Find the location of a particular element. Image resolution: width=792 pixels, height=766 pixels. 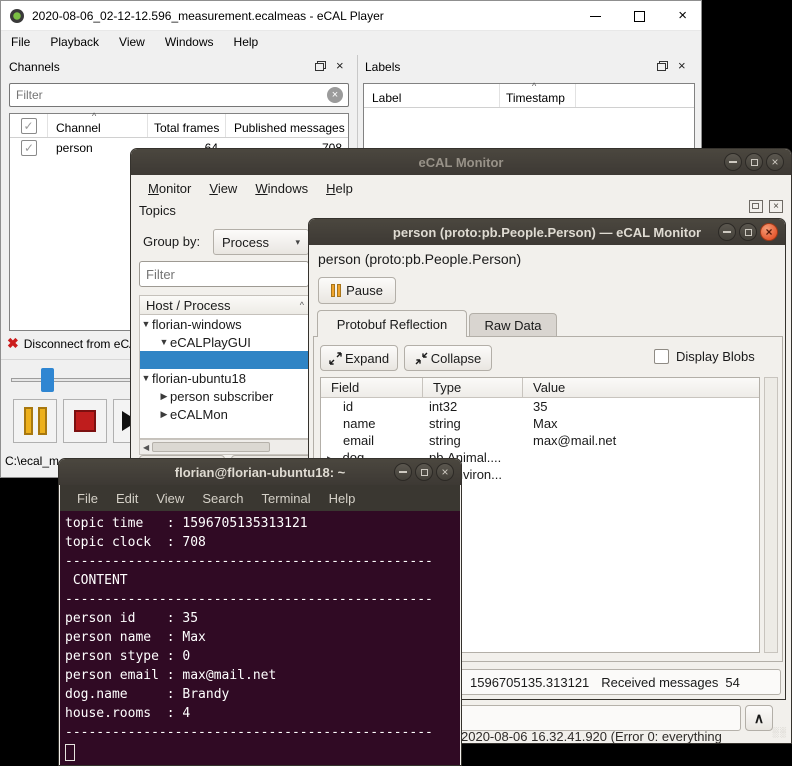

channels-filter-input is located at coordinates (179, 95).